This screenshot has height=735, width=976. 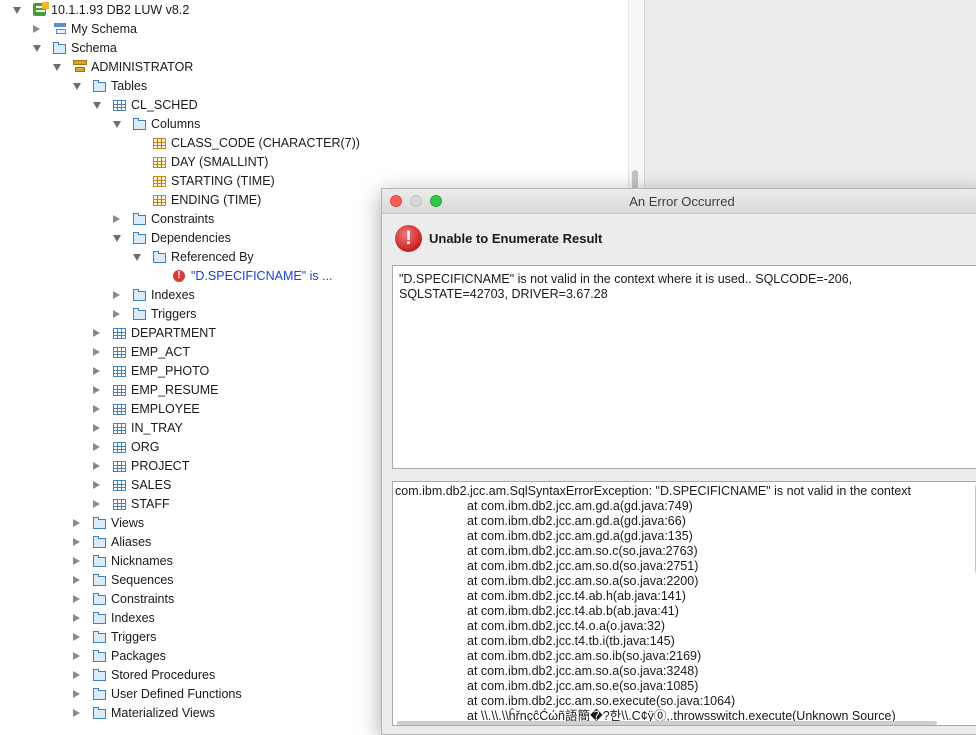 I want to click on tree-item: DAY (SMALLINT), so click(x=310, y=162).